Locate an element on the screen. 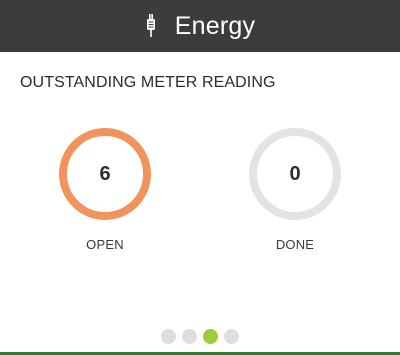  open-readings-stat: 6 OPEN is located at coordinates (105, 190).